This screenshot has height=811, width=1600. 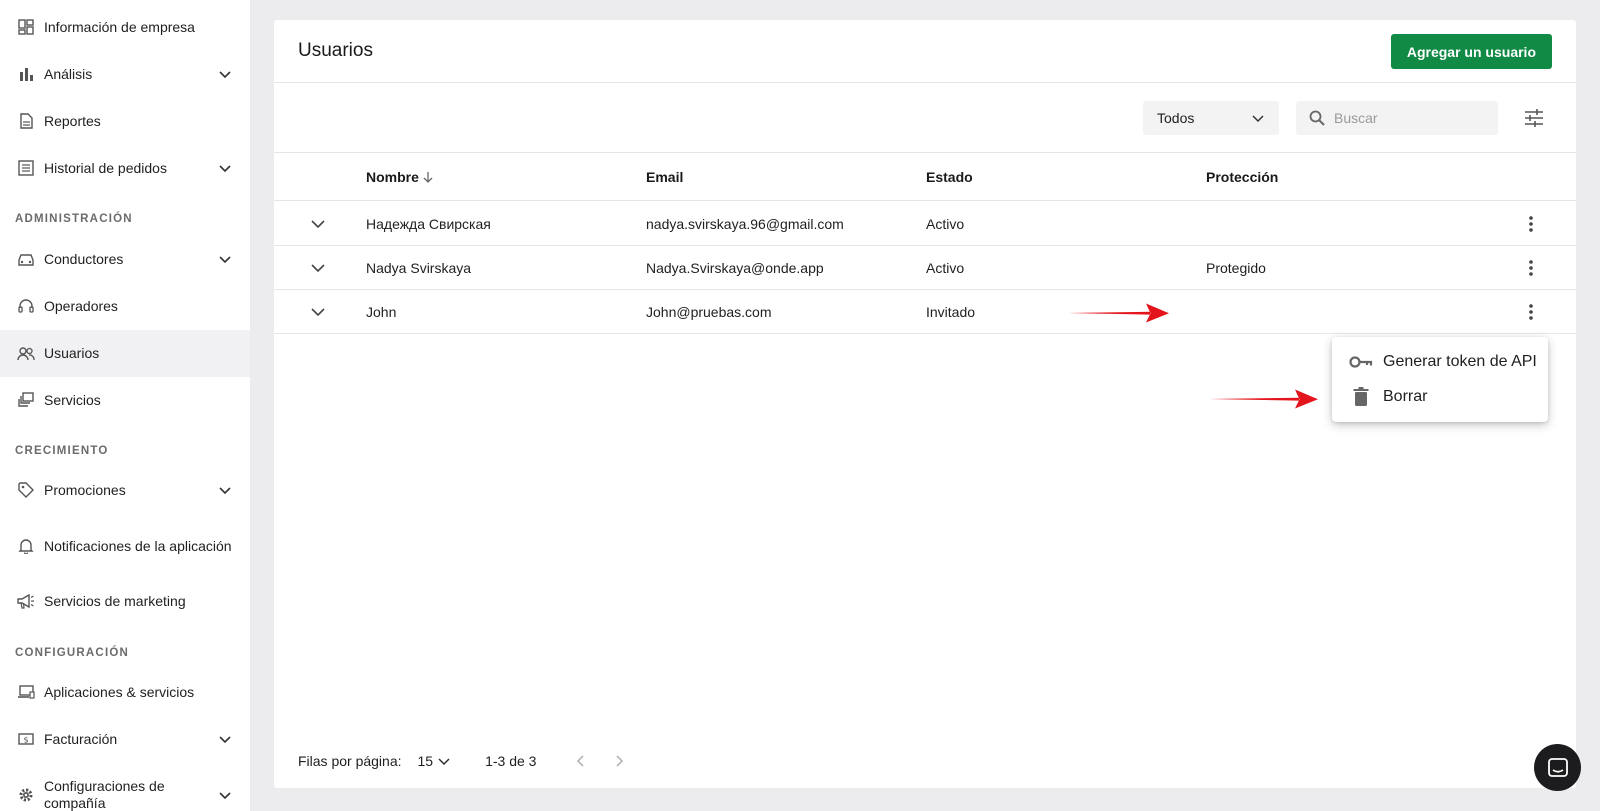 I want to click on sidebar-item-facturacion: $ Facturación, so click(x=125, y=739).